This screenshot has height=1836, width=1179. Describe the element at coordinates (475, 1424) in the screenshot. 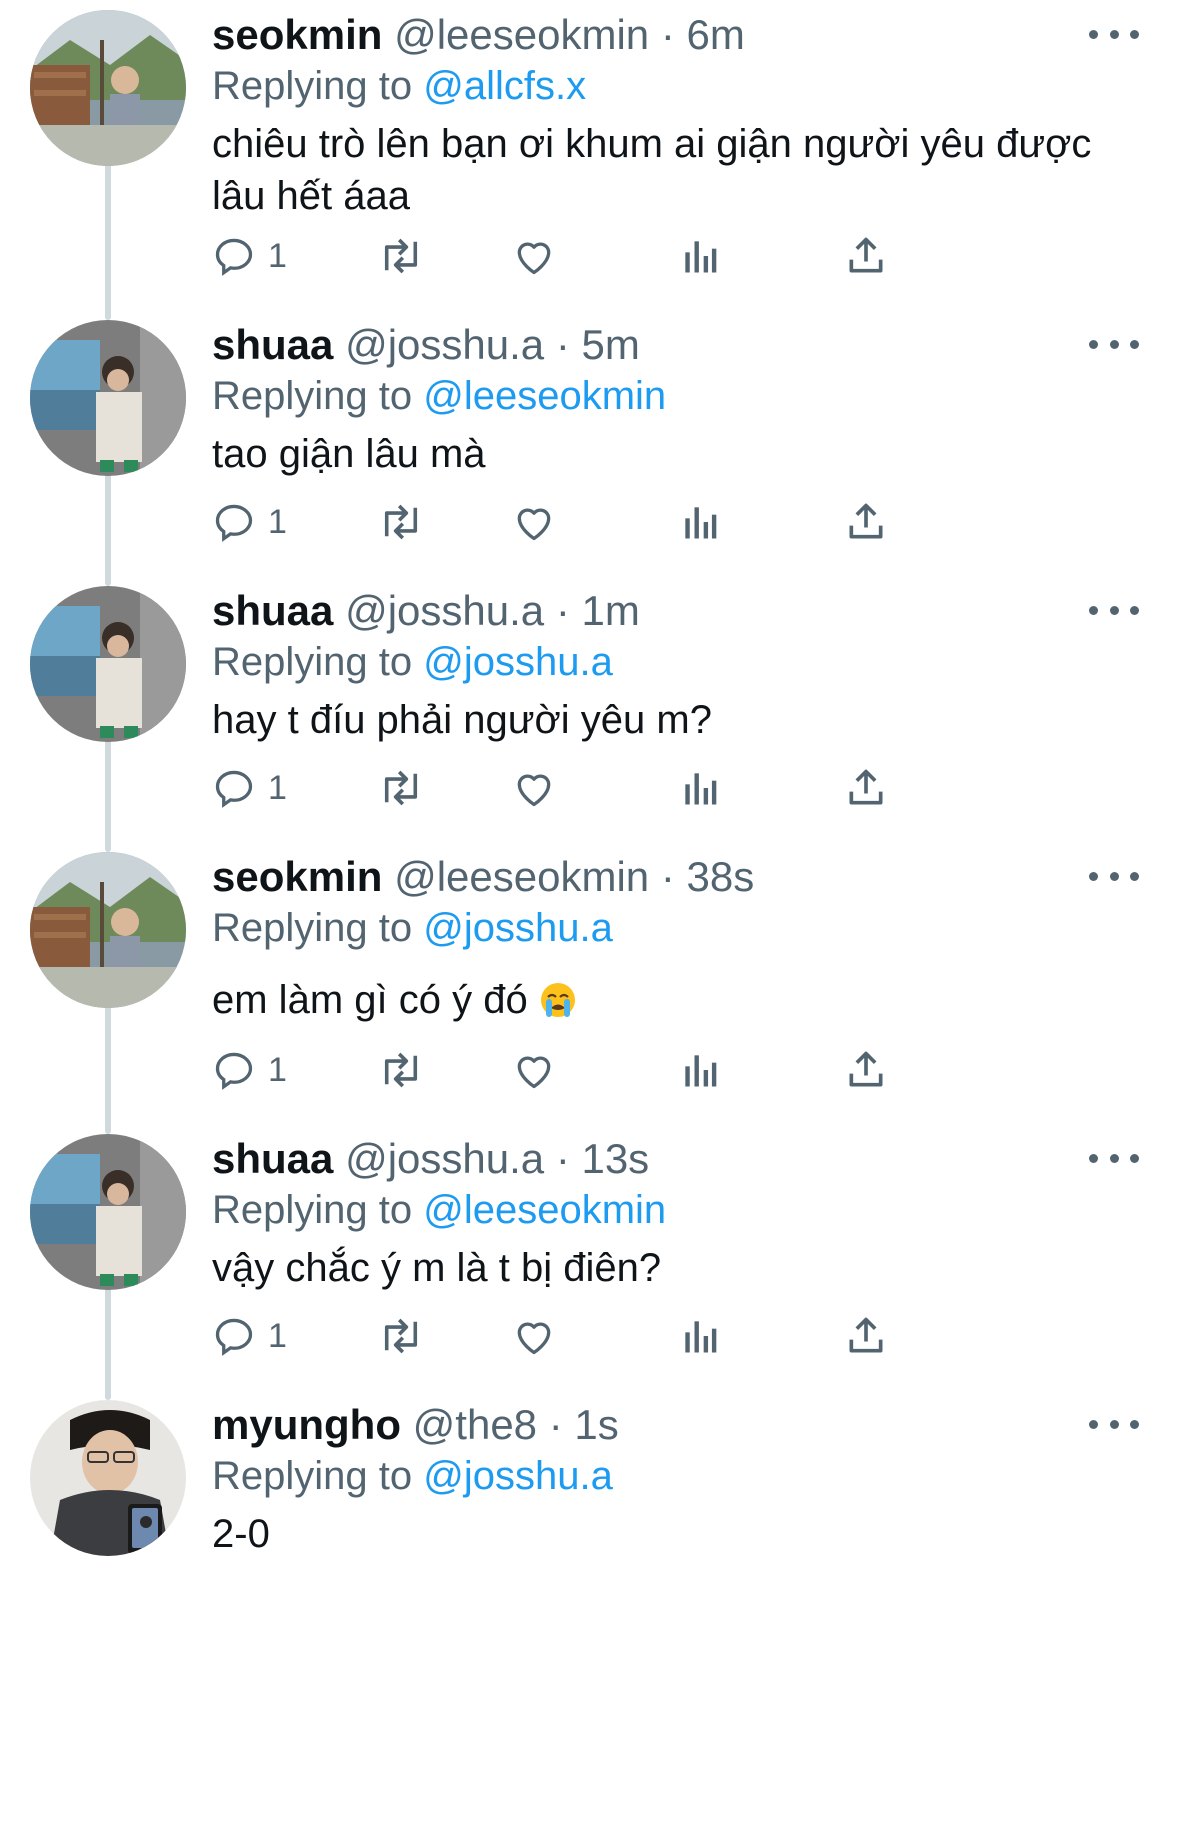

I see `user-handle: @the8` at that location.